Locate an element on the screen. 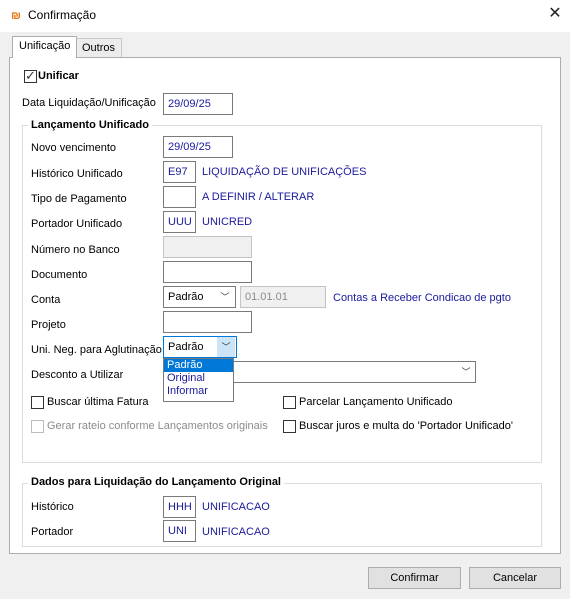 The image size is (570, 599). uni-neg-option-informar: Informar is located at coordinates (198, 391).